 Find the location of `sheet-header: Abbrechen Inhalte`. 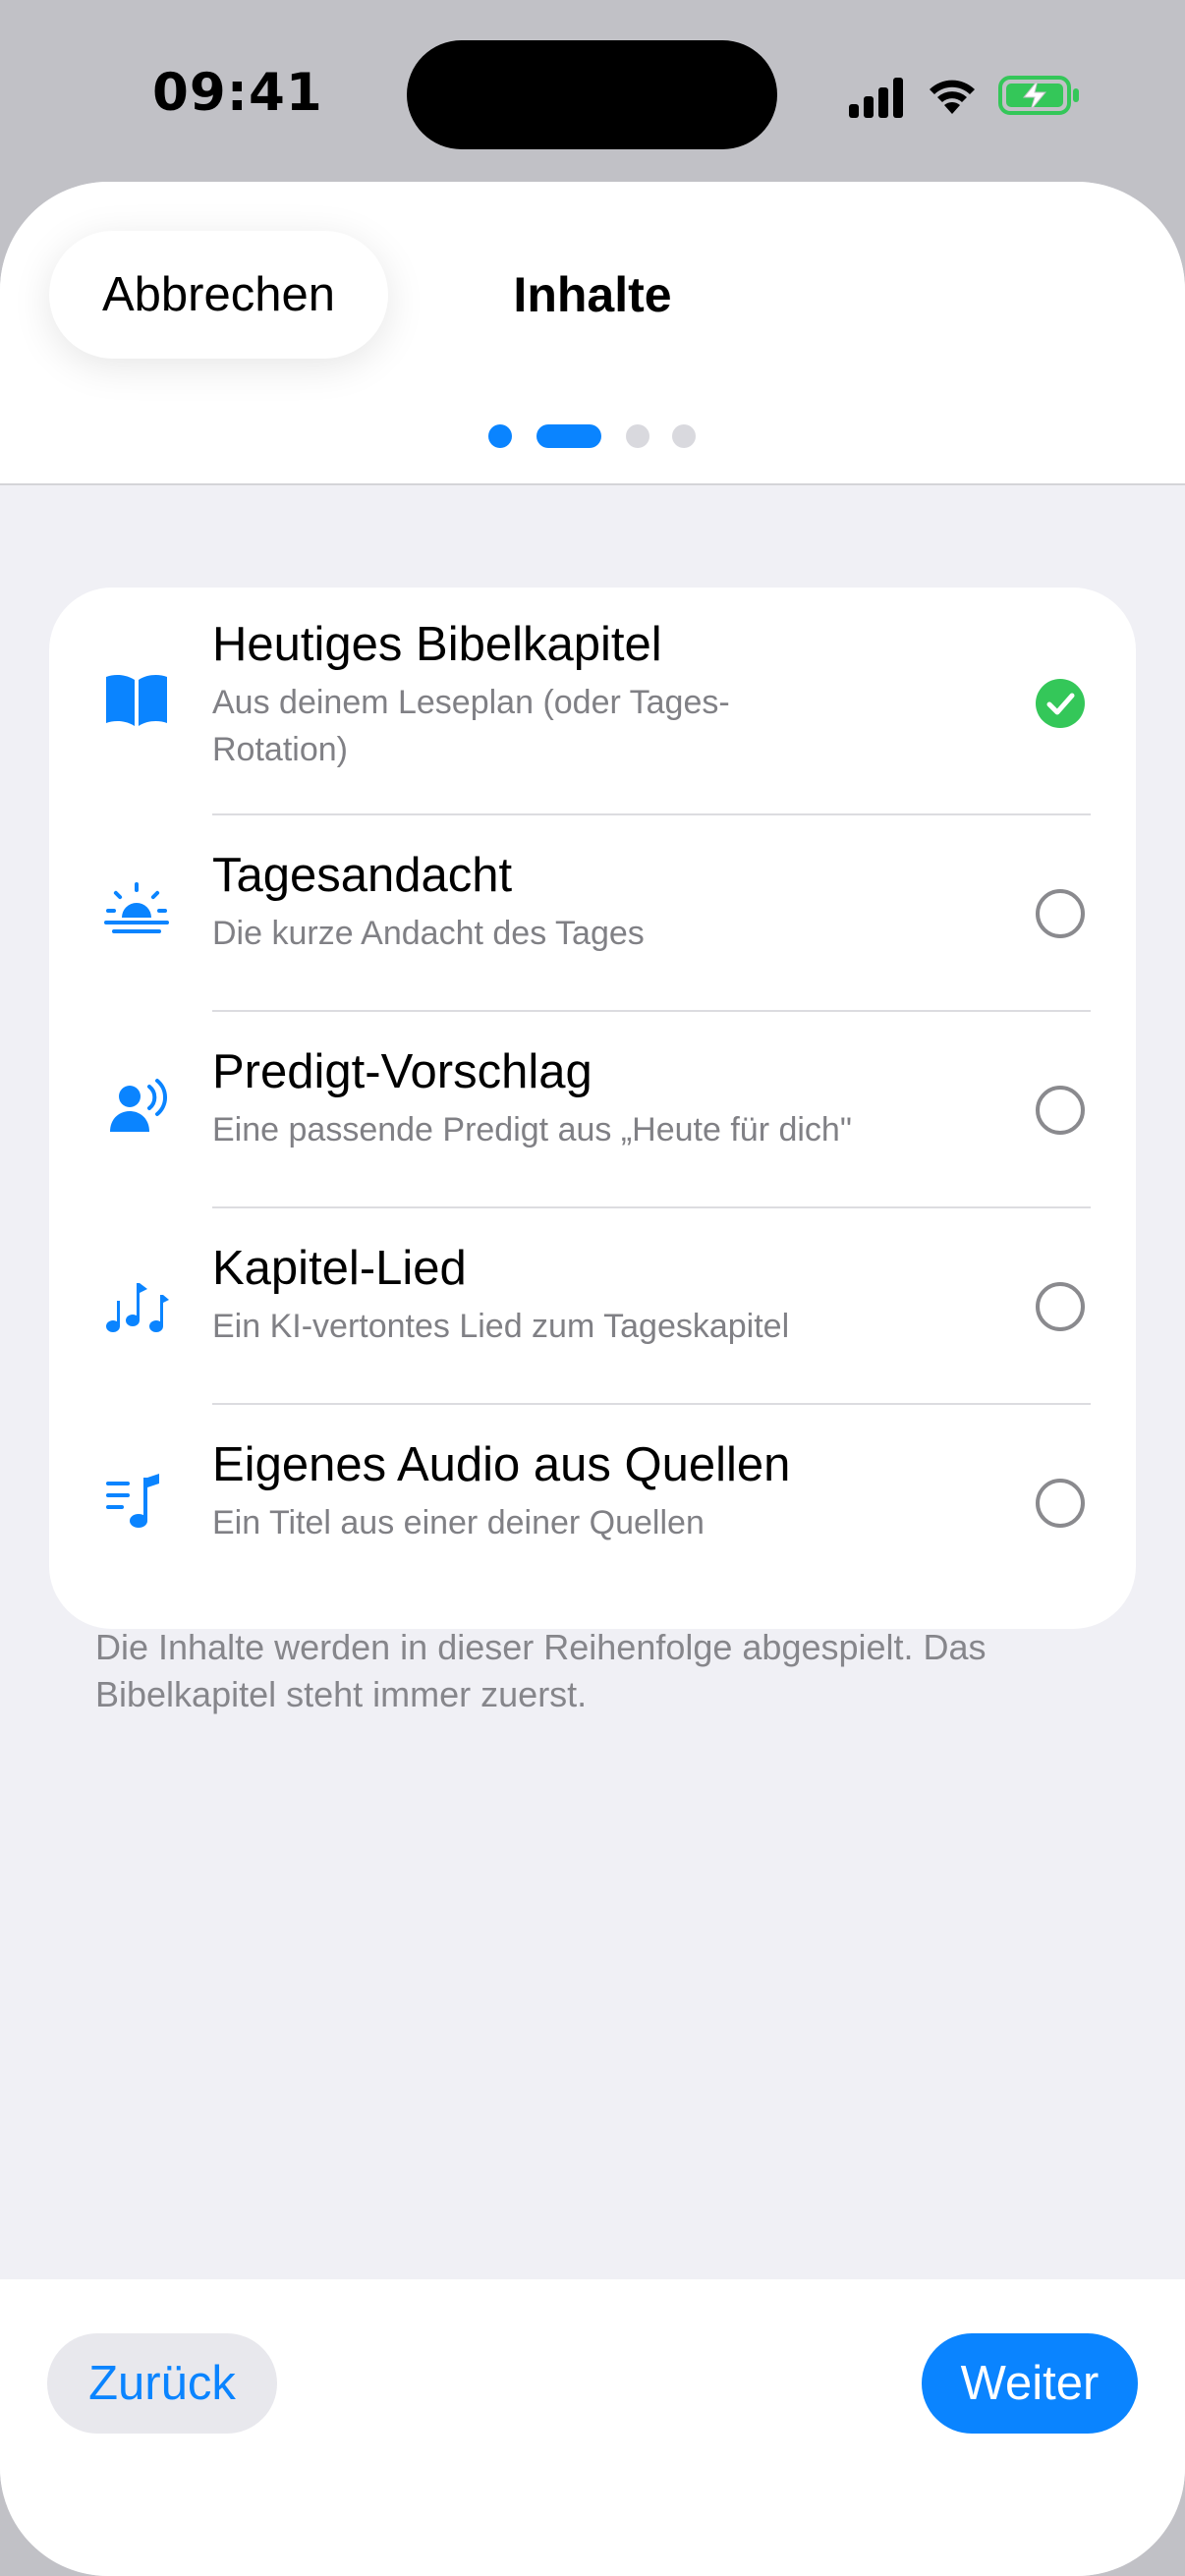

sheet-header: Abbrechen Inhalte is located at coordinates (592, 333).